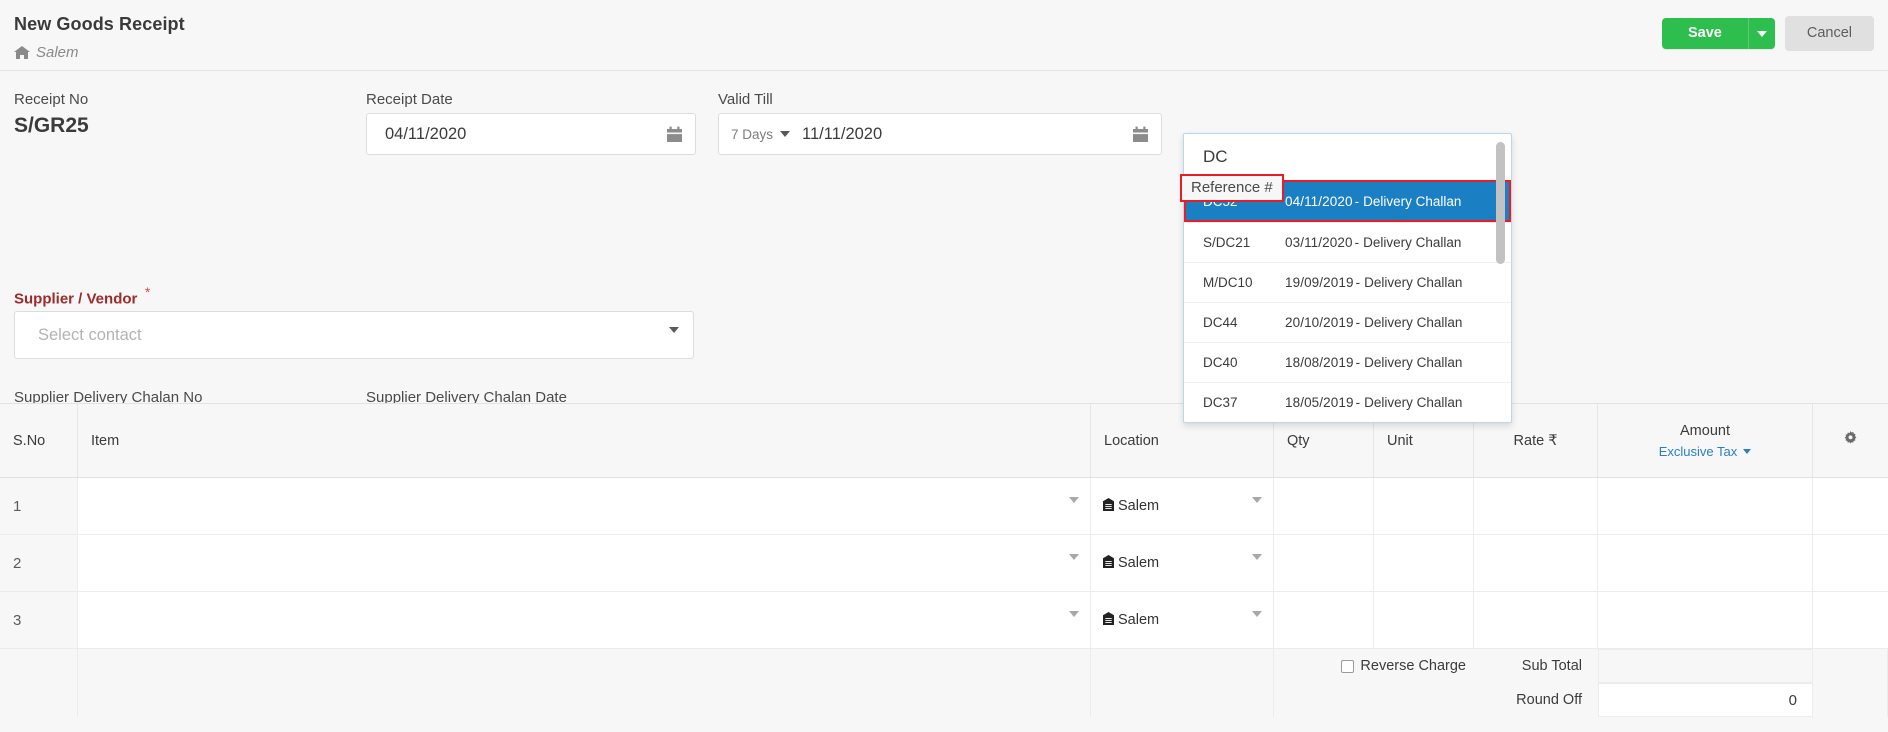 Image resolution: width=1888 pixels, height=732 pixels. Describe the element at coordinates (1705, 440) in the screenshot. I see `column-header-amount: Amount Exclusive Tax` at that location.